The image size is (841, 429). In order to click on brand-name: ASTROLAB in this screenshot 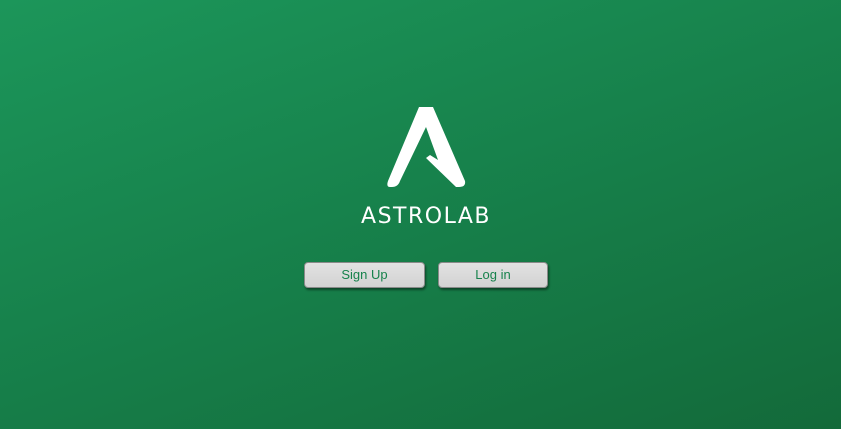, I will do `click(426, 216)`.